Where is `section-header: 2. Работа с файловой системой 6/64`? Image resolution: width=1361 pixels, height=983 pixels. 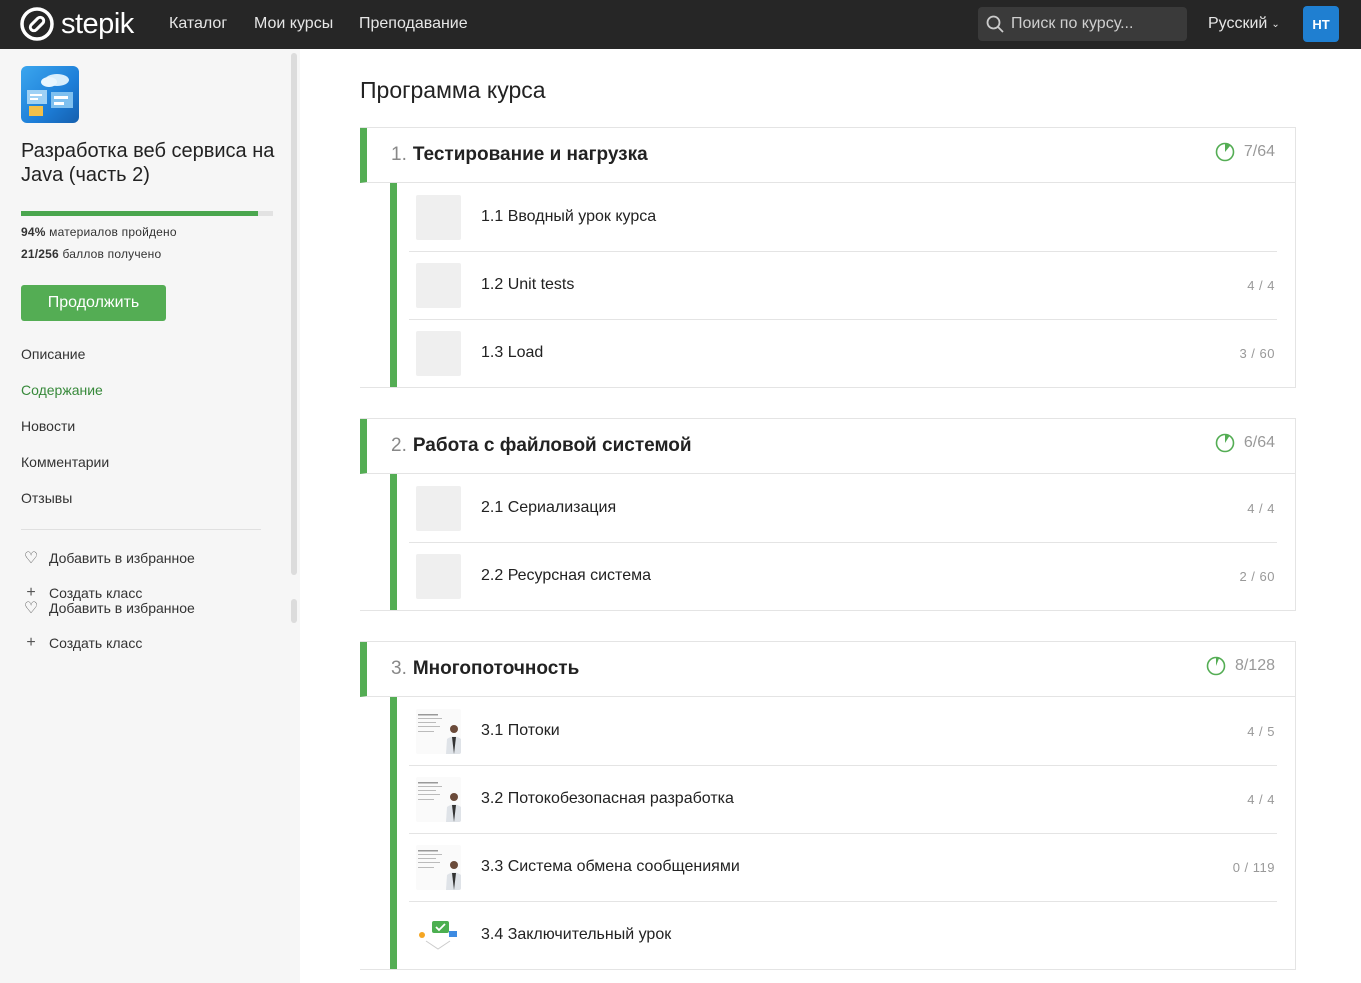 section-header: 2. Работа с файловой системой 6/64 is located at coordinates (827, 446).